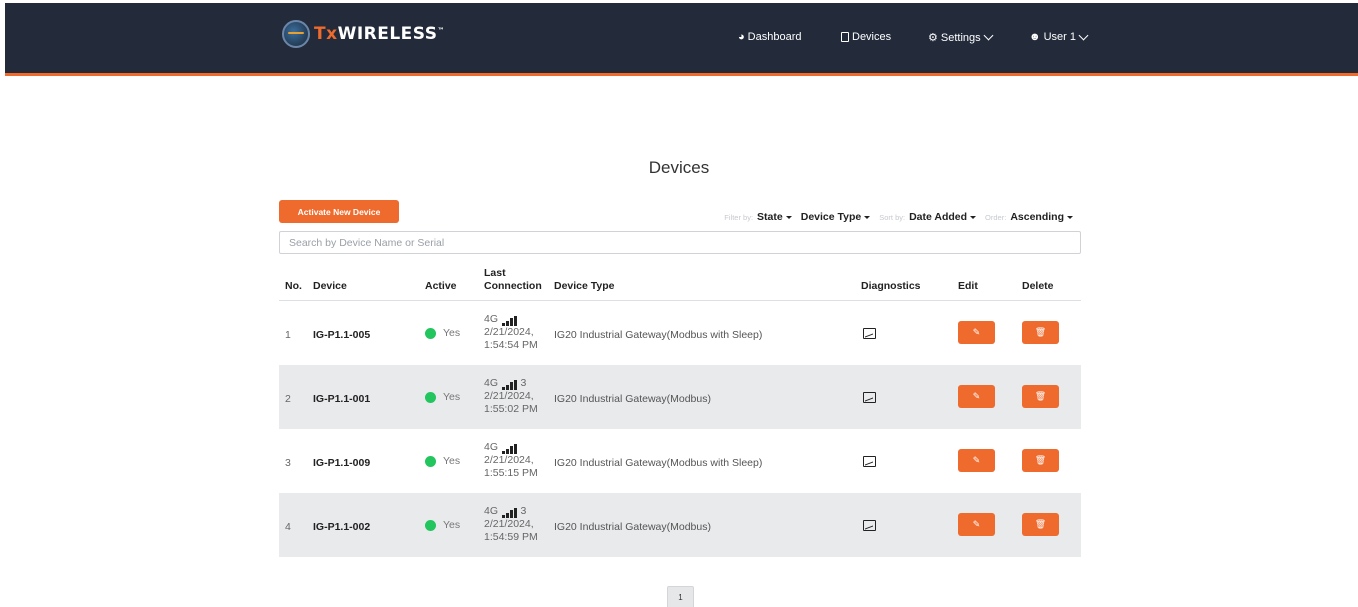  Describe the element at coordinates (680, 242) in the screenshot. I see `search-input` at that location.